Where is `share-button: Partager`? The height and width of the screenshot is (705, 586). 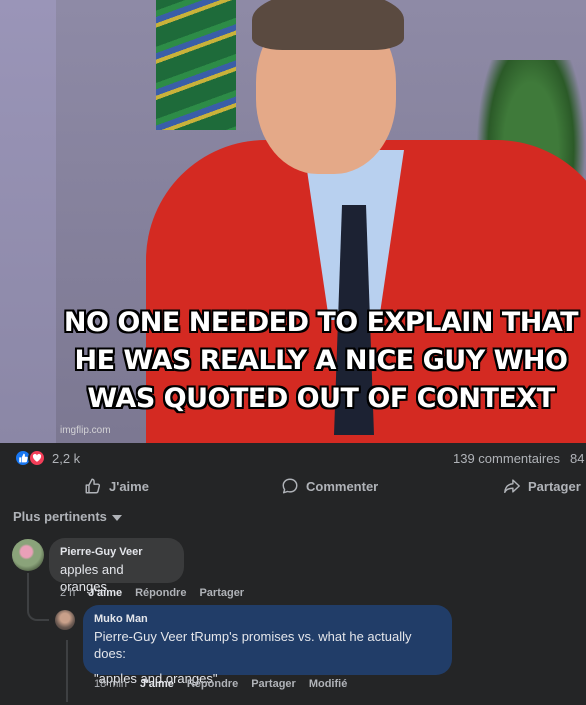
share-button: Partager is located at coordinates (542, 486).